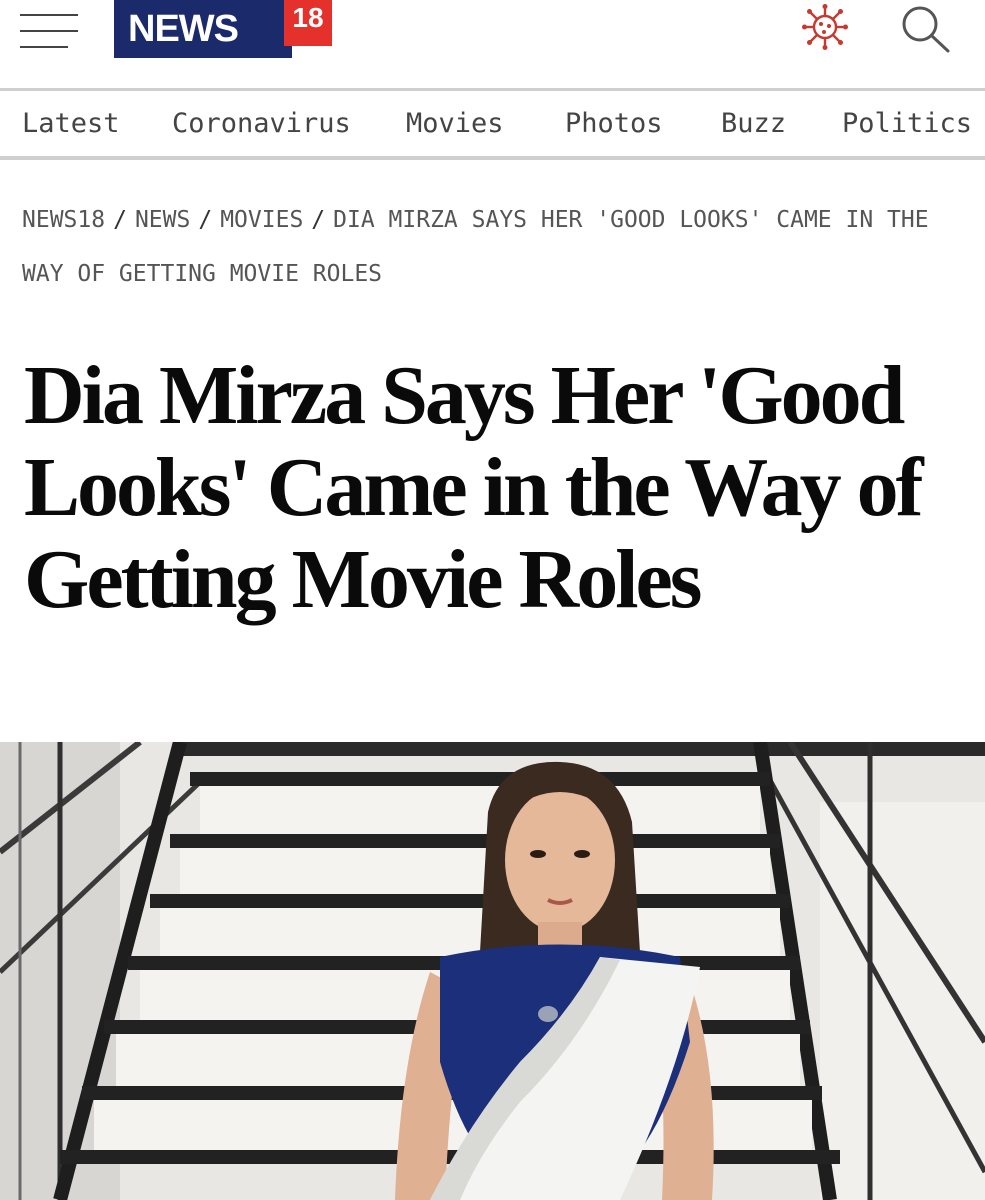 The width and height of the screenshot is (985, 1200). I want to click on nav-item-buzz: Buzz, so click(753, 123).